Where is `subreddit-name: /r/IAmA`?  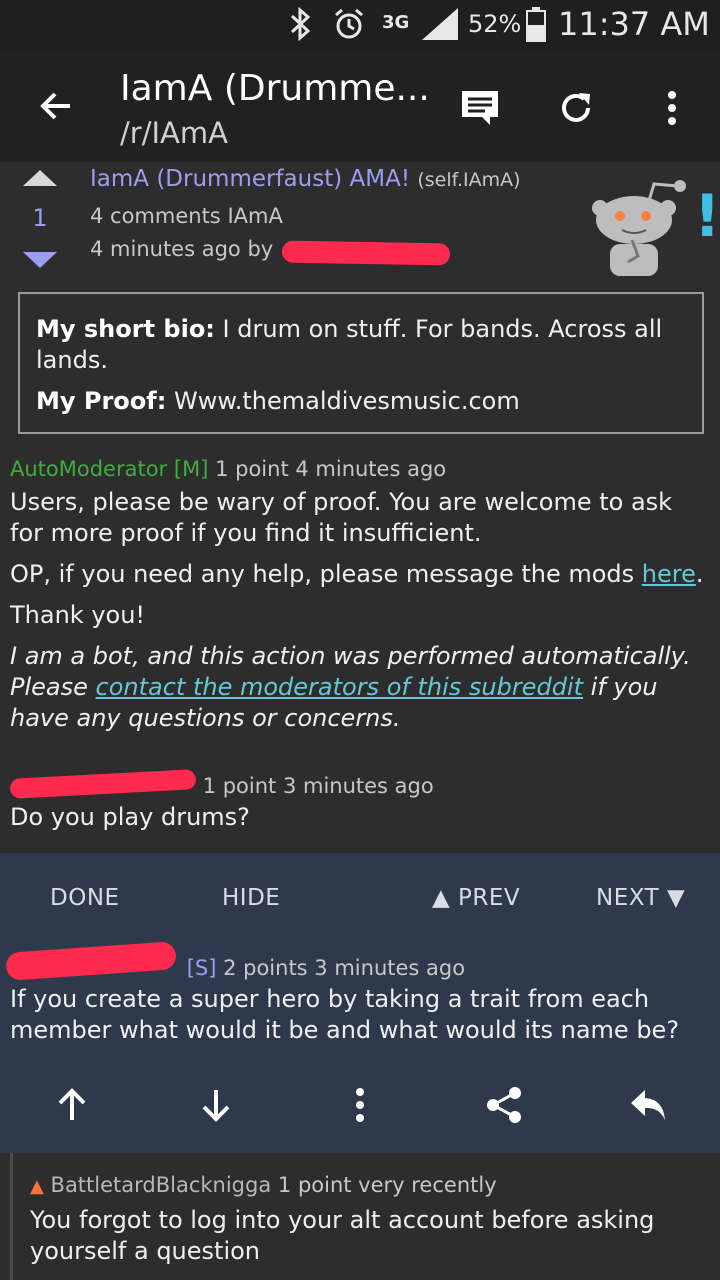
subreddit-name: /r/IAmA is located at coordinates (174, 133).